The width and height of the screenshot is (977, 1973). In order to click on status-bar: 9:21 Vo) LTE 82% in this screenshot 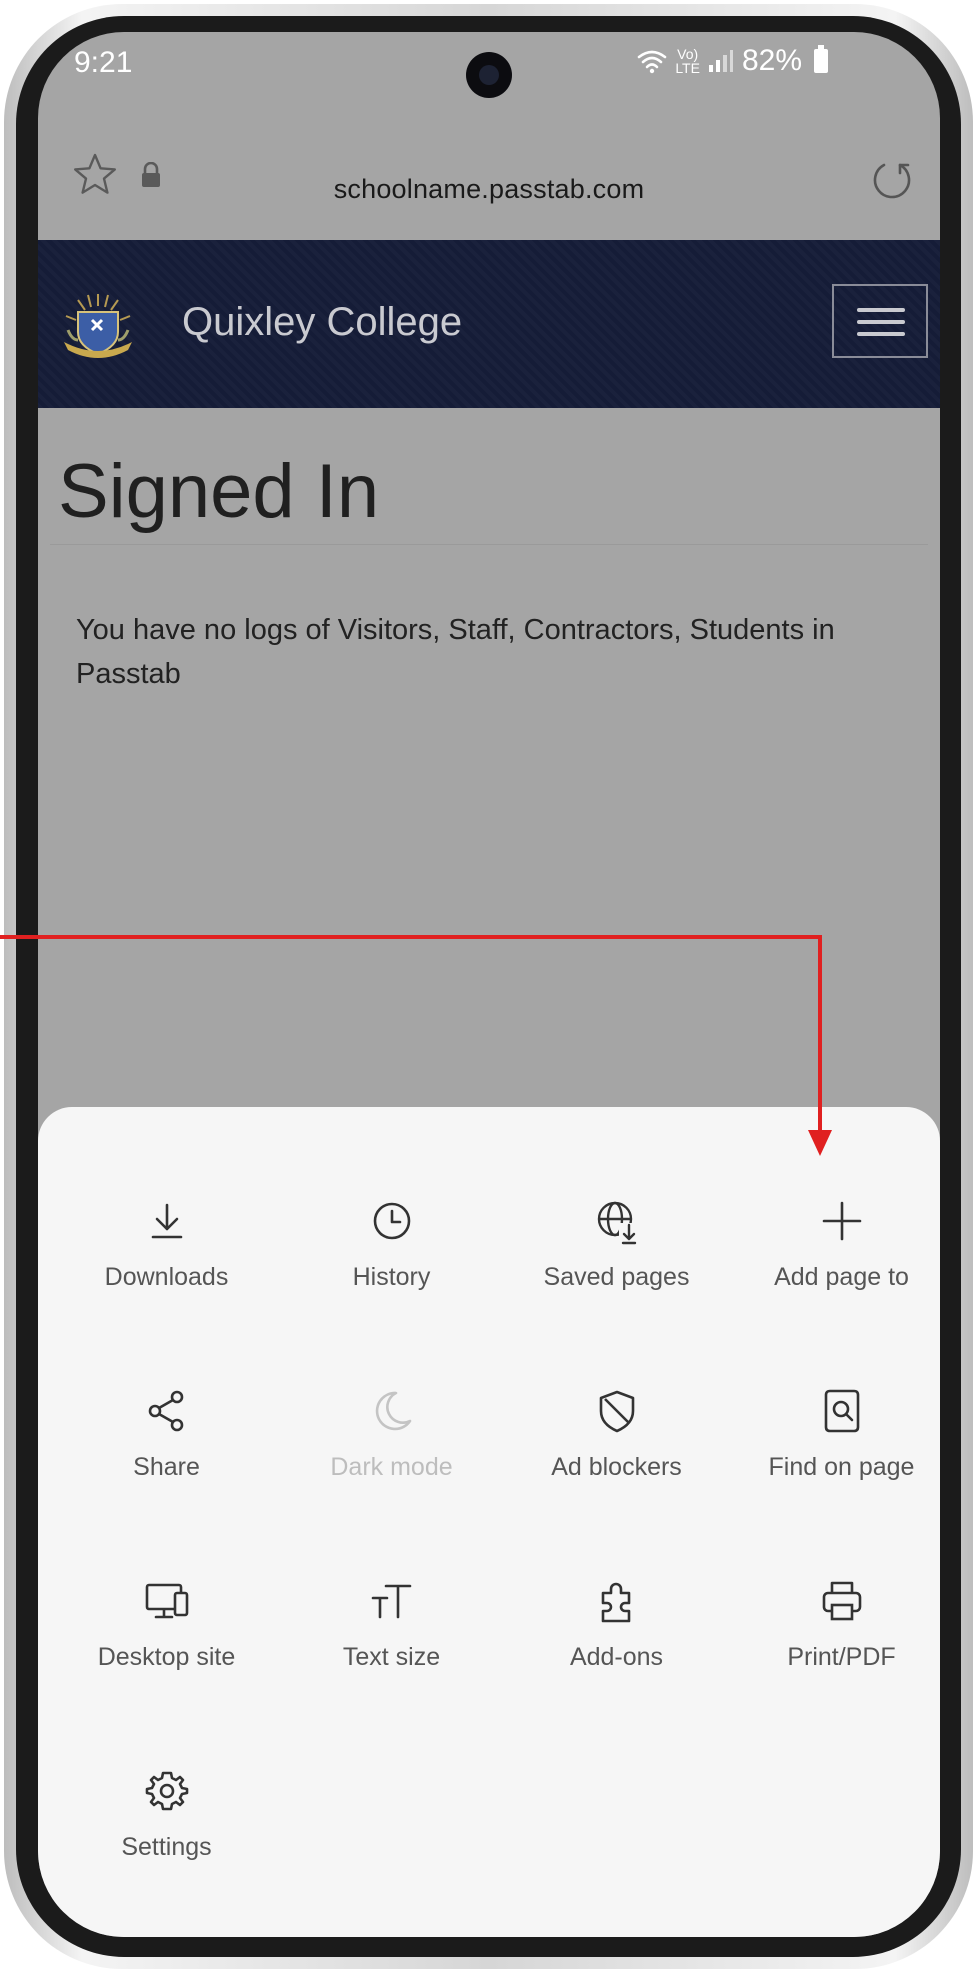, I will do `click(489, 77)`.